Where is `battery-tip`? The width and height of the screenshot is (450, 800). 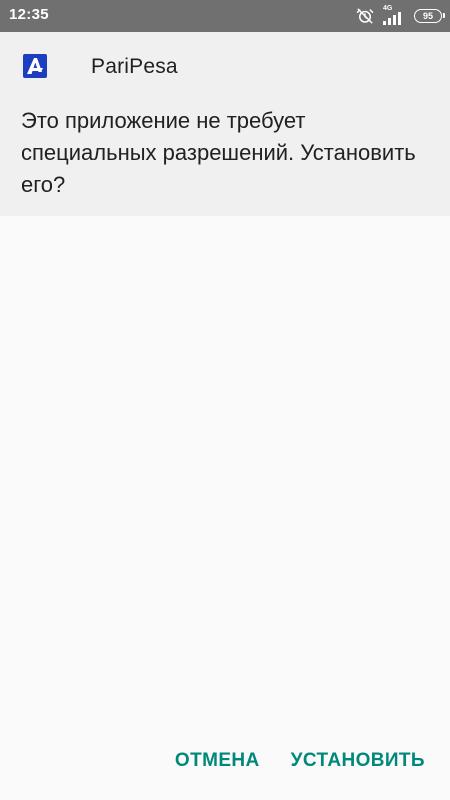
battery-tip is located at coordinates (444, 15).